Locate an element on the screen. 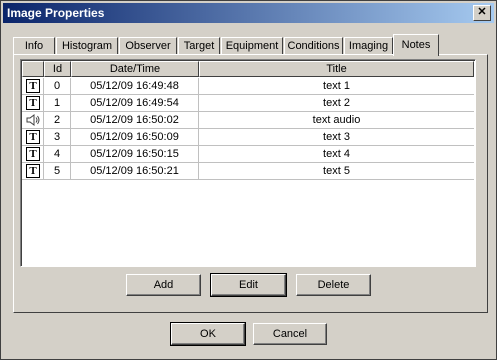 This screenshot has height=360, width=497. tab-imaging: Imaging is located at coordinates (368, 46).